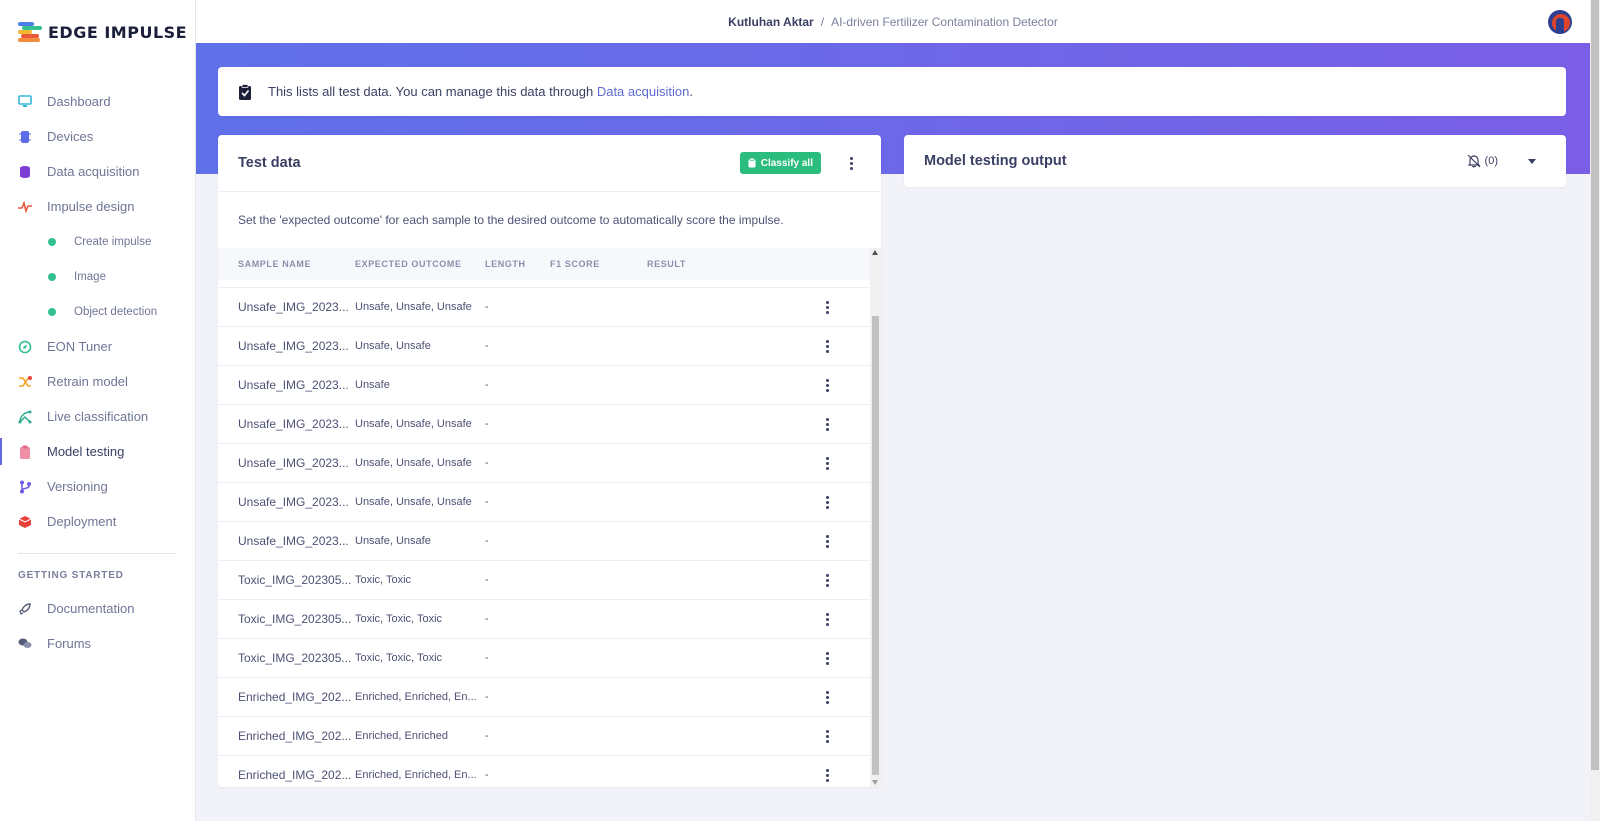  Describe the element at coordinates (91, 206) in the screenshot. I see `sidebar-item-label: Impulse design` at that location.